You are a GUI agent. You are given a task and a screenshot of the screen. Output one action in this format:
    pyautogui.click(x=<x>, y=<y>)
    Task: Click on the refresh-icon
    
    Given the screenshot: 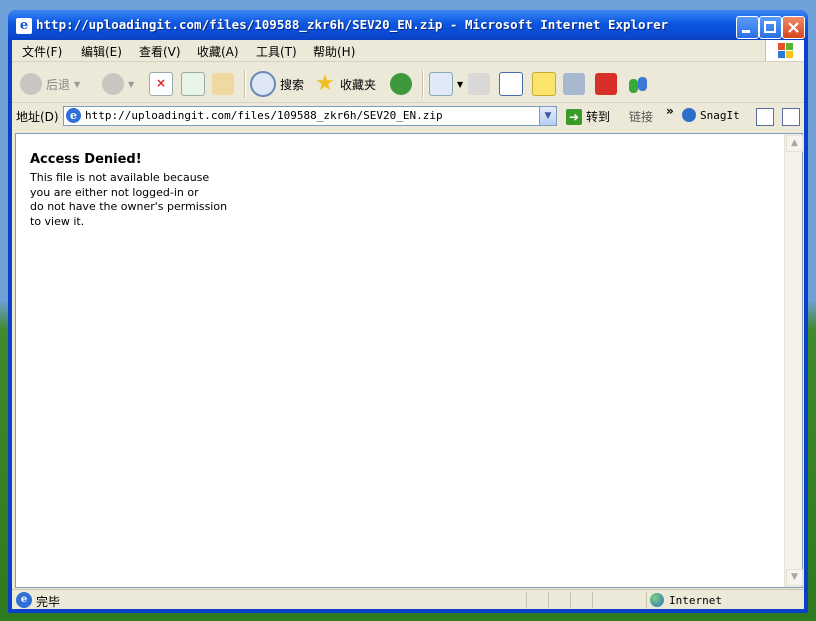 What is the action you would take?
    pyautogui.click(x=193, y=84)
    